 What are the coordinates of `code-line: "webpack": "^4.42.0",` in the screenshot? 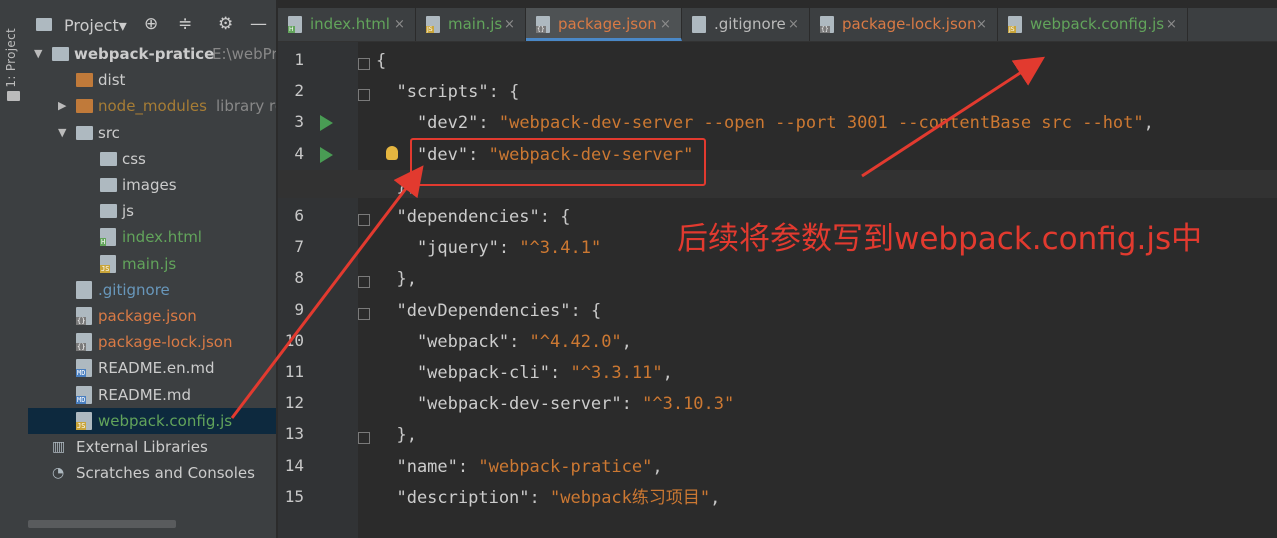 It's located at (504, 341).